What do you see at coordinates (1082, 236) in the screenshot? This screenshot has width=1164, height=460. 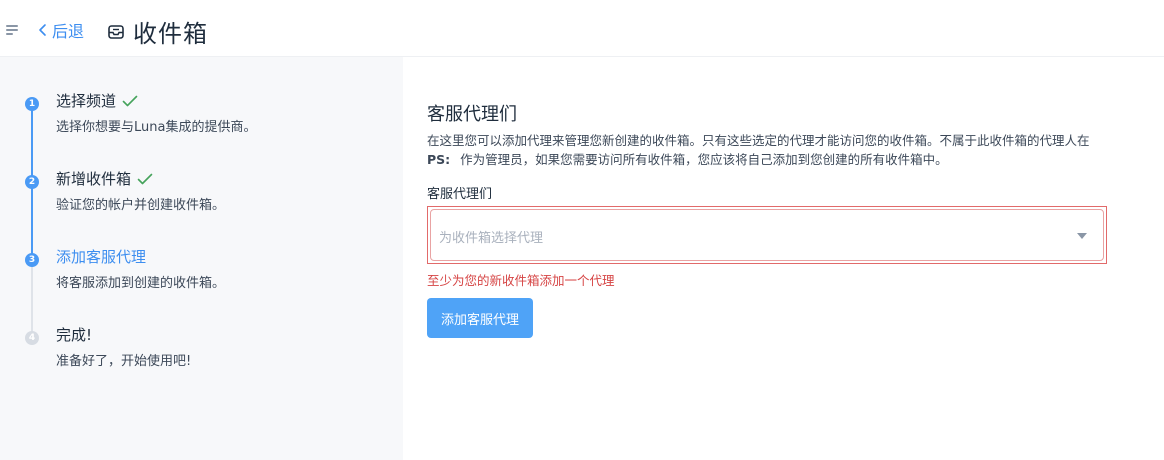 I see `caret-down-icon` at bounding box center [1082, 236].